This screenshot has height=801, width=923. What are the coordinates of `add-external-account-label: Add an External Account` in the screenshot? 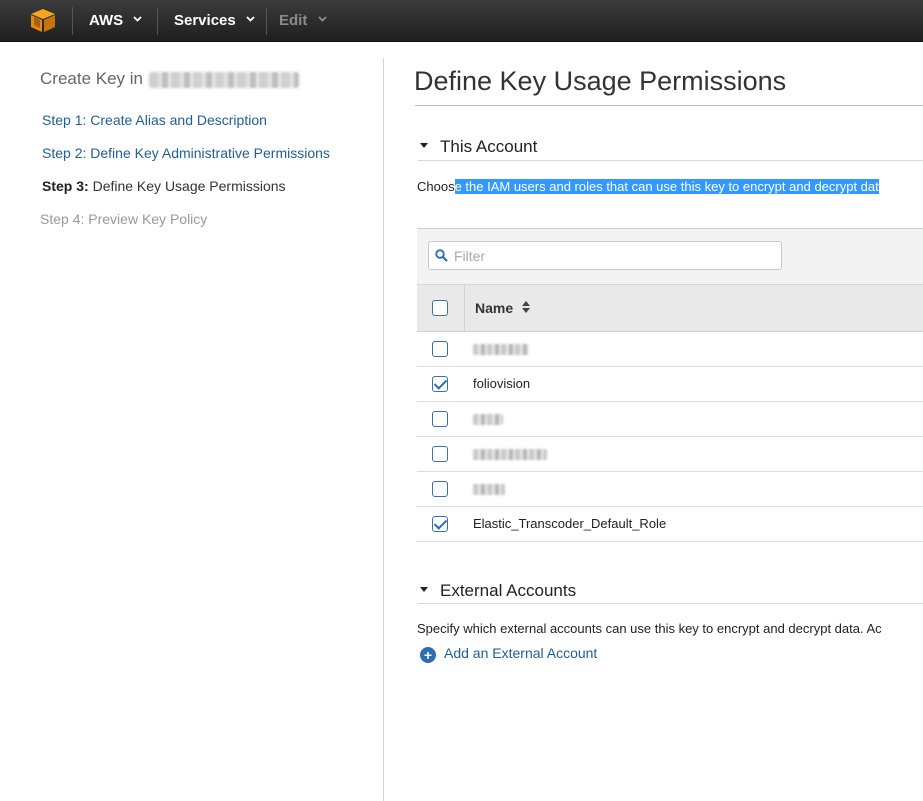 It's located at (521, 653).